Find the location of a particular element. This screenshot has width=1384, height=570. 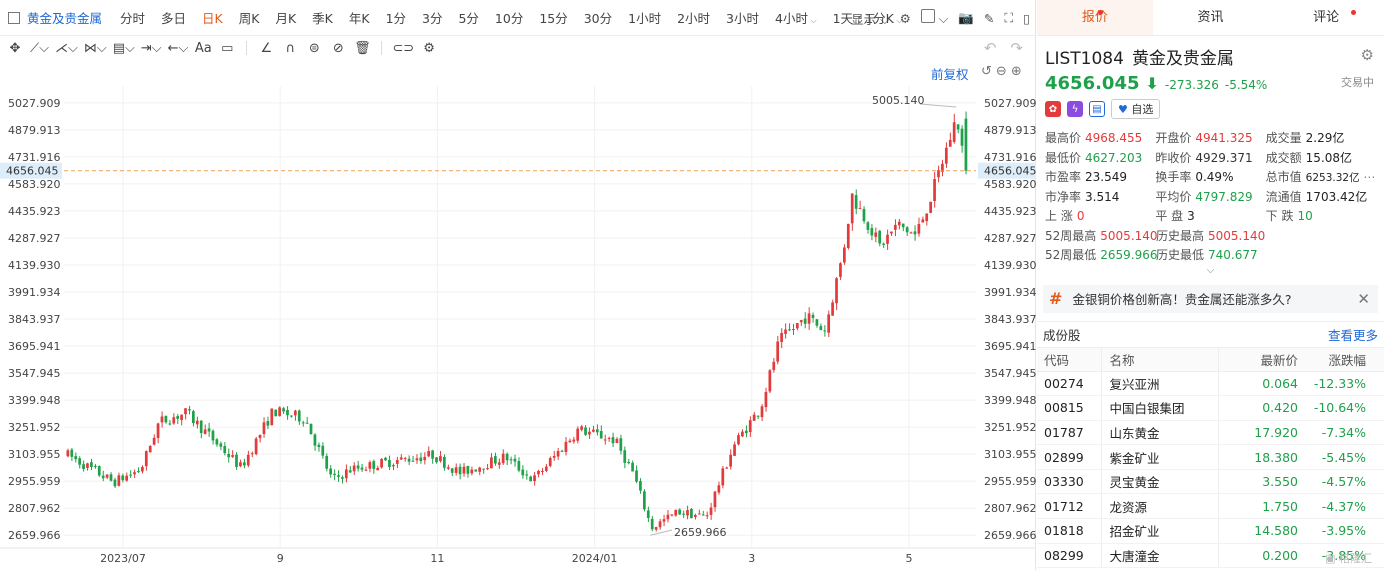

y-tick-label-right: 3251.952 is located at coordinates (1010, 427).